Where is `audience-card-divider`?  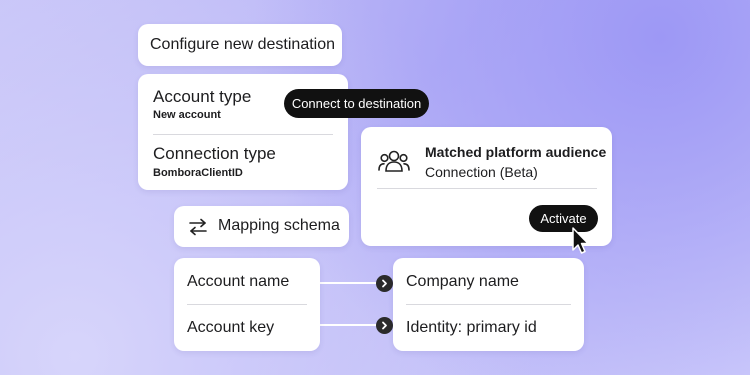
audience-card-divider is located at coordinates (487, 188).